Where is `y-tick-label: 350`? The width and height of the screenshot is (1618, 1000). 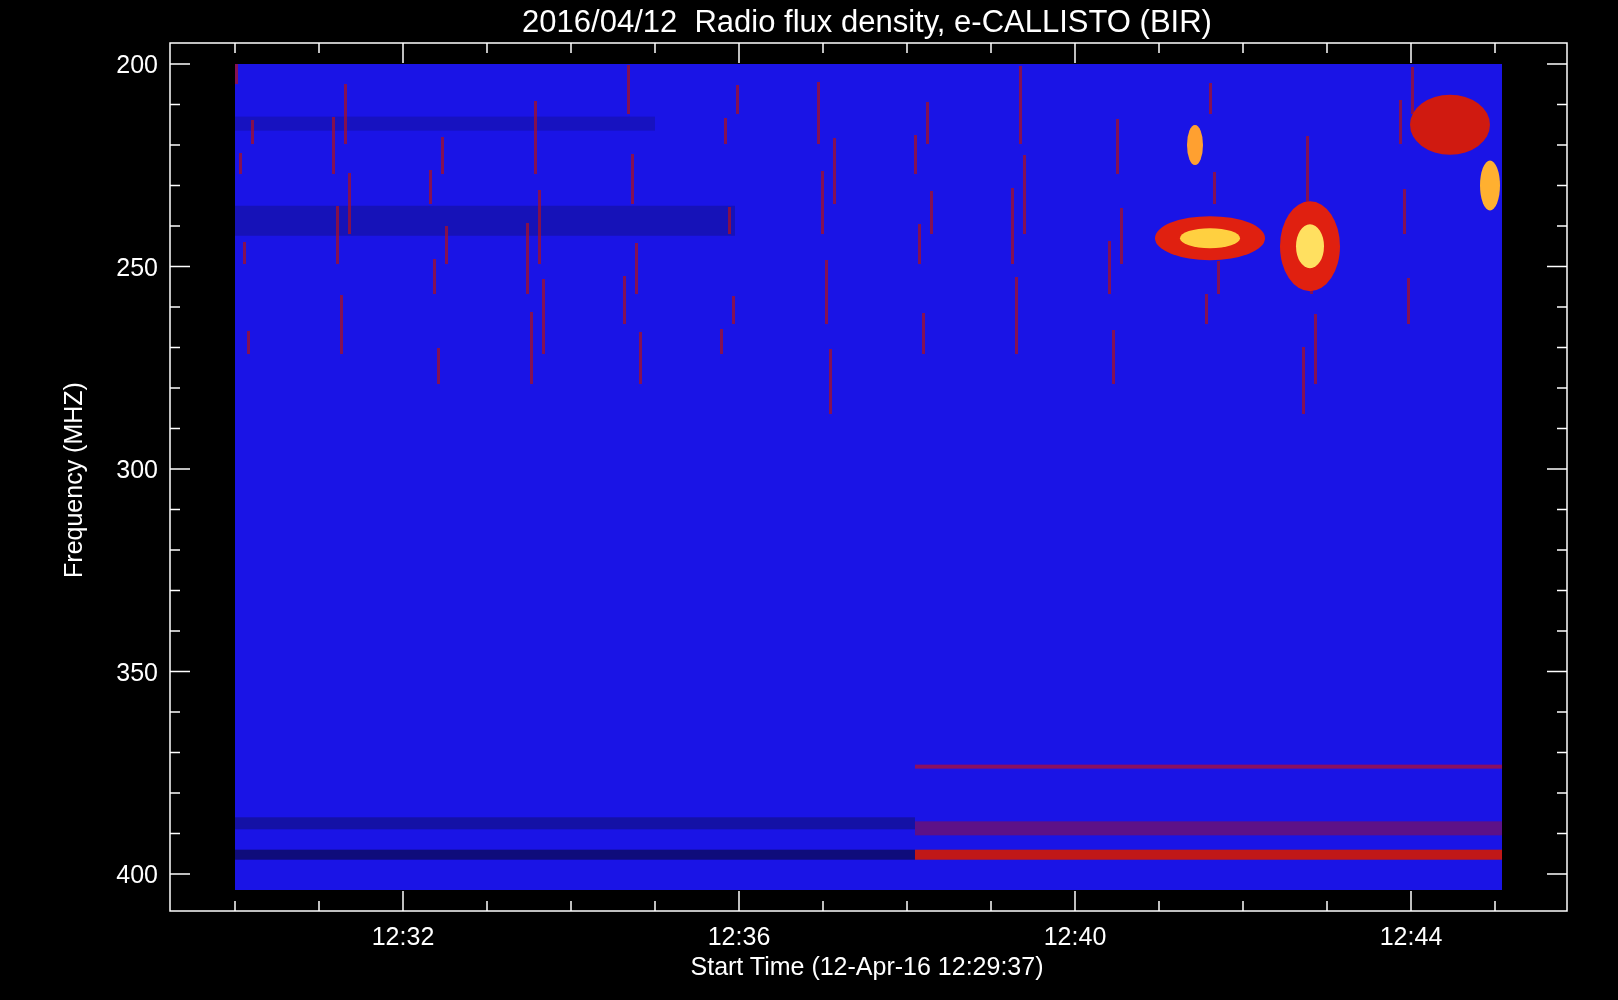
y-tick-label: 350 is located at coordinates (137, 671).